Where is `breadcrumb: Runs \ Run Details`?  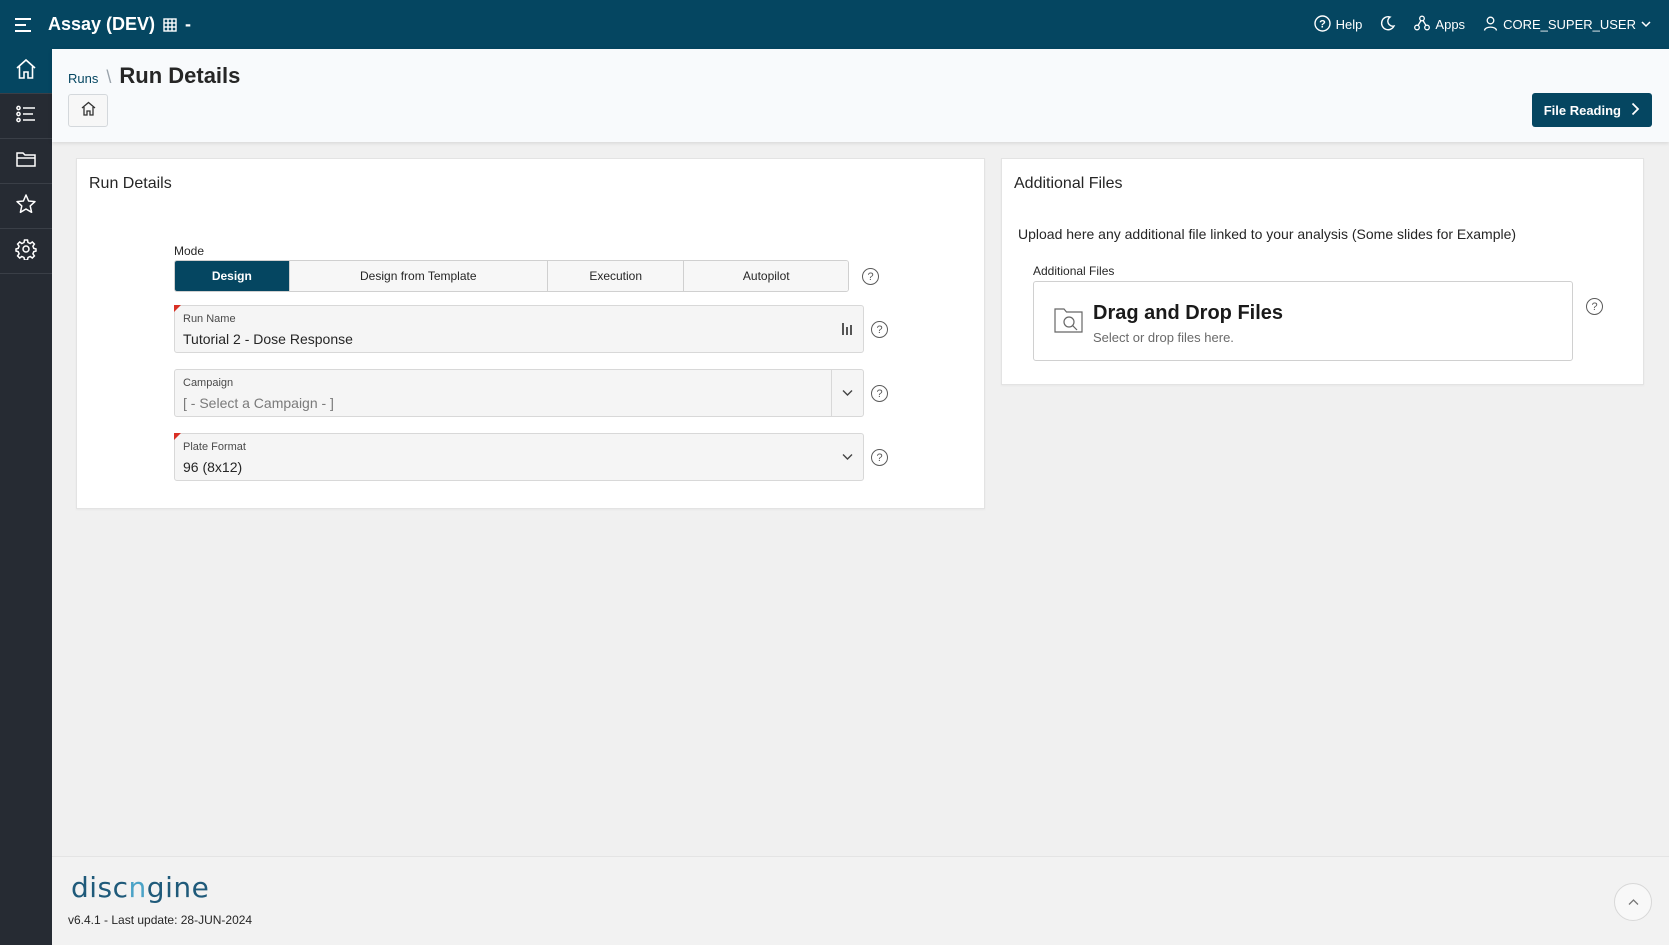
breadcrumb: Runs \ Run Details is located at coordinates (154, 76).